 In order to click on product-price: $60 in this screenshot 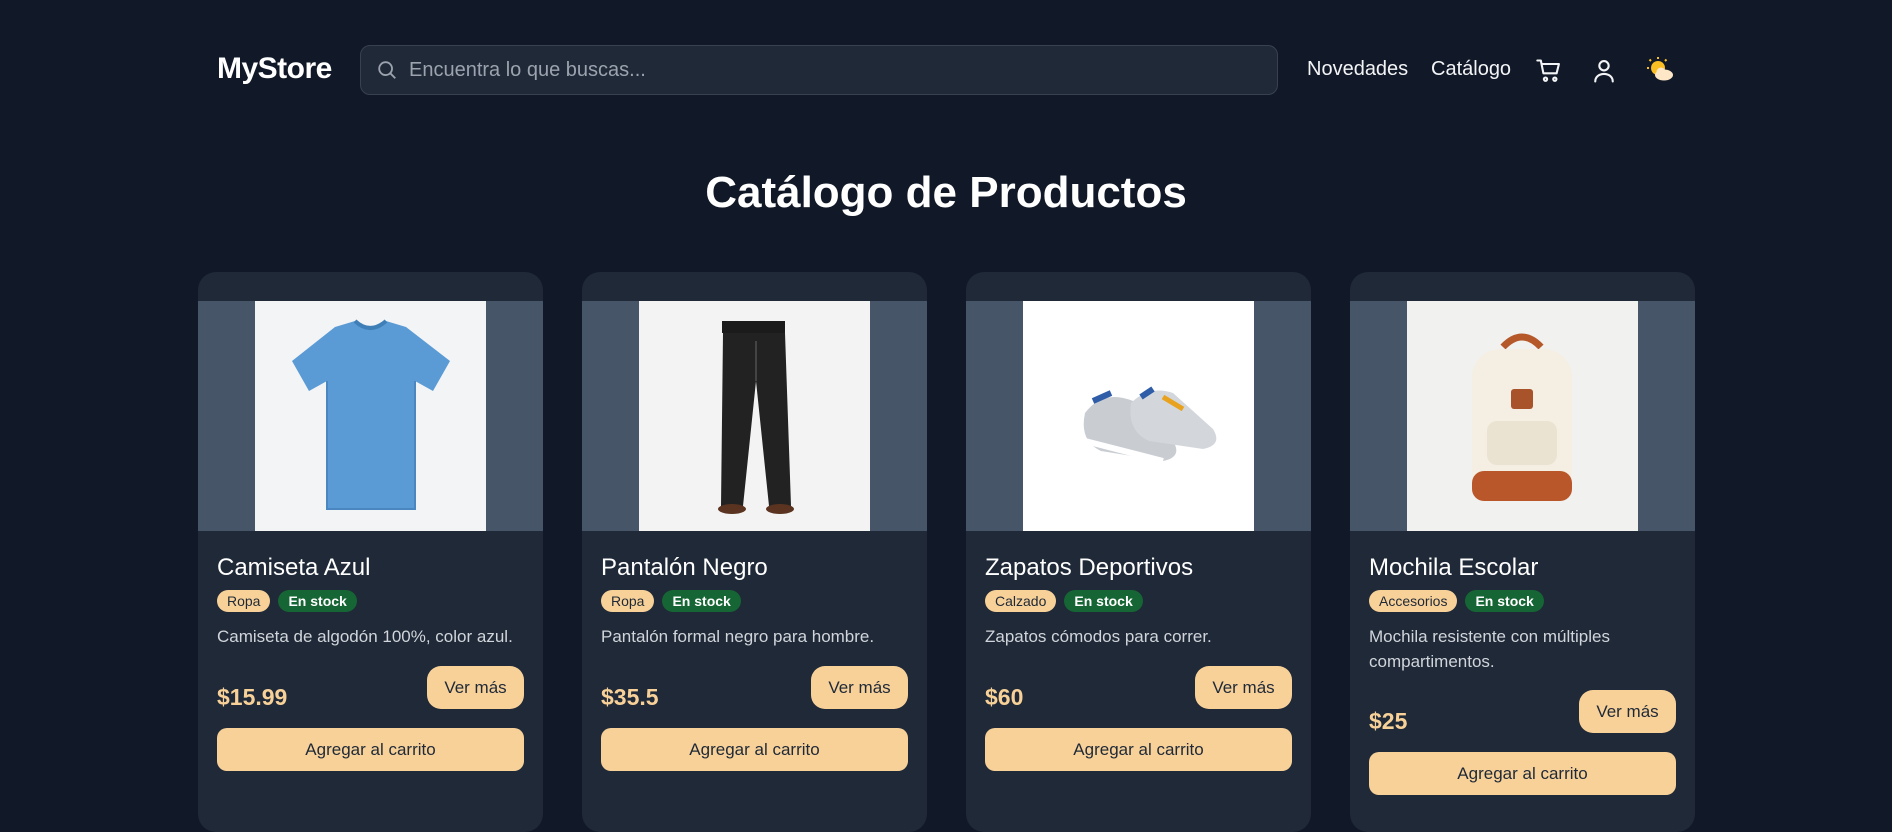, I will do `click(1004, 697)`.